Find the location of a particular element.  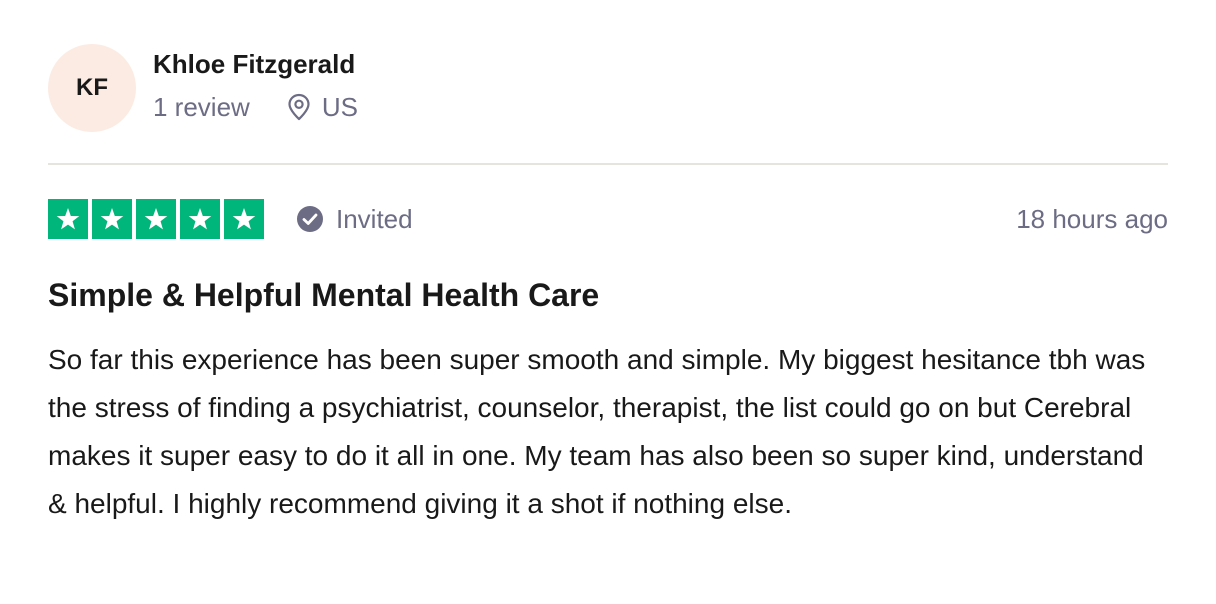

consumer-meta: 1 review US is located at coordinates (255, 107).